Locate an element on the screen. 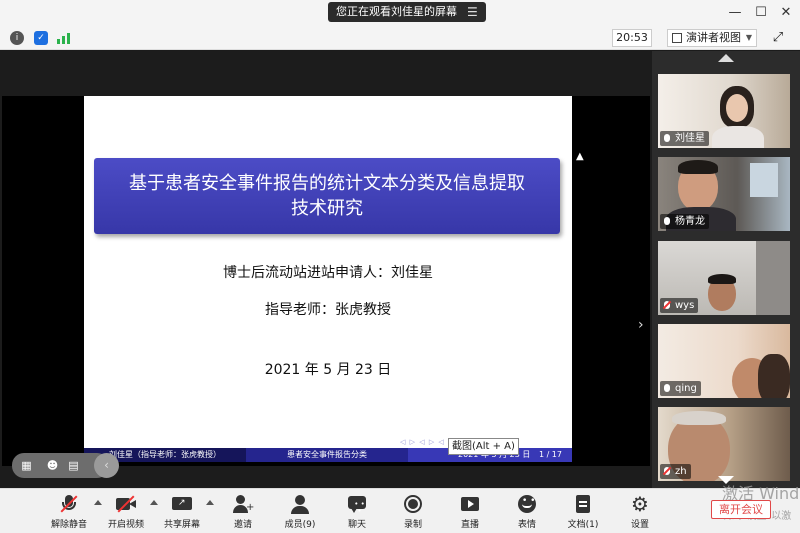 This screenshot has height=533, width=800. settings-button: ⚙ 设置 is located at coordinates (640, 512).